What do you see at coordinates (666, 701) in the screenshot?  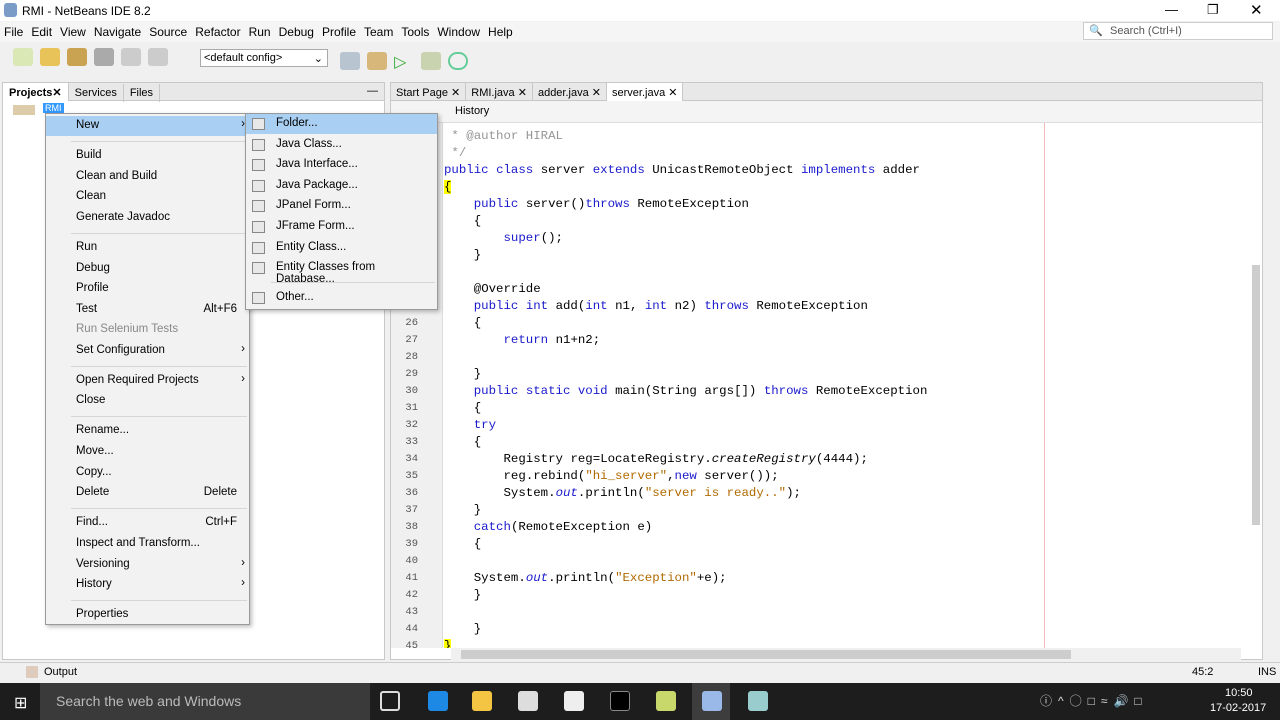 I see `folder-app-icon` at bounding box center [666, 701].